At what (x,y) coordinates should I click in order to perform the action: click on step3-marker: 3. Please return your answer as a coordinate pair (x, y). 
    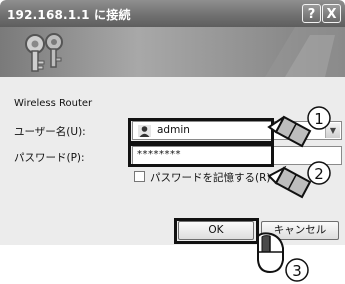
    Looking at the image, I should click on (297, 270).